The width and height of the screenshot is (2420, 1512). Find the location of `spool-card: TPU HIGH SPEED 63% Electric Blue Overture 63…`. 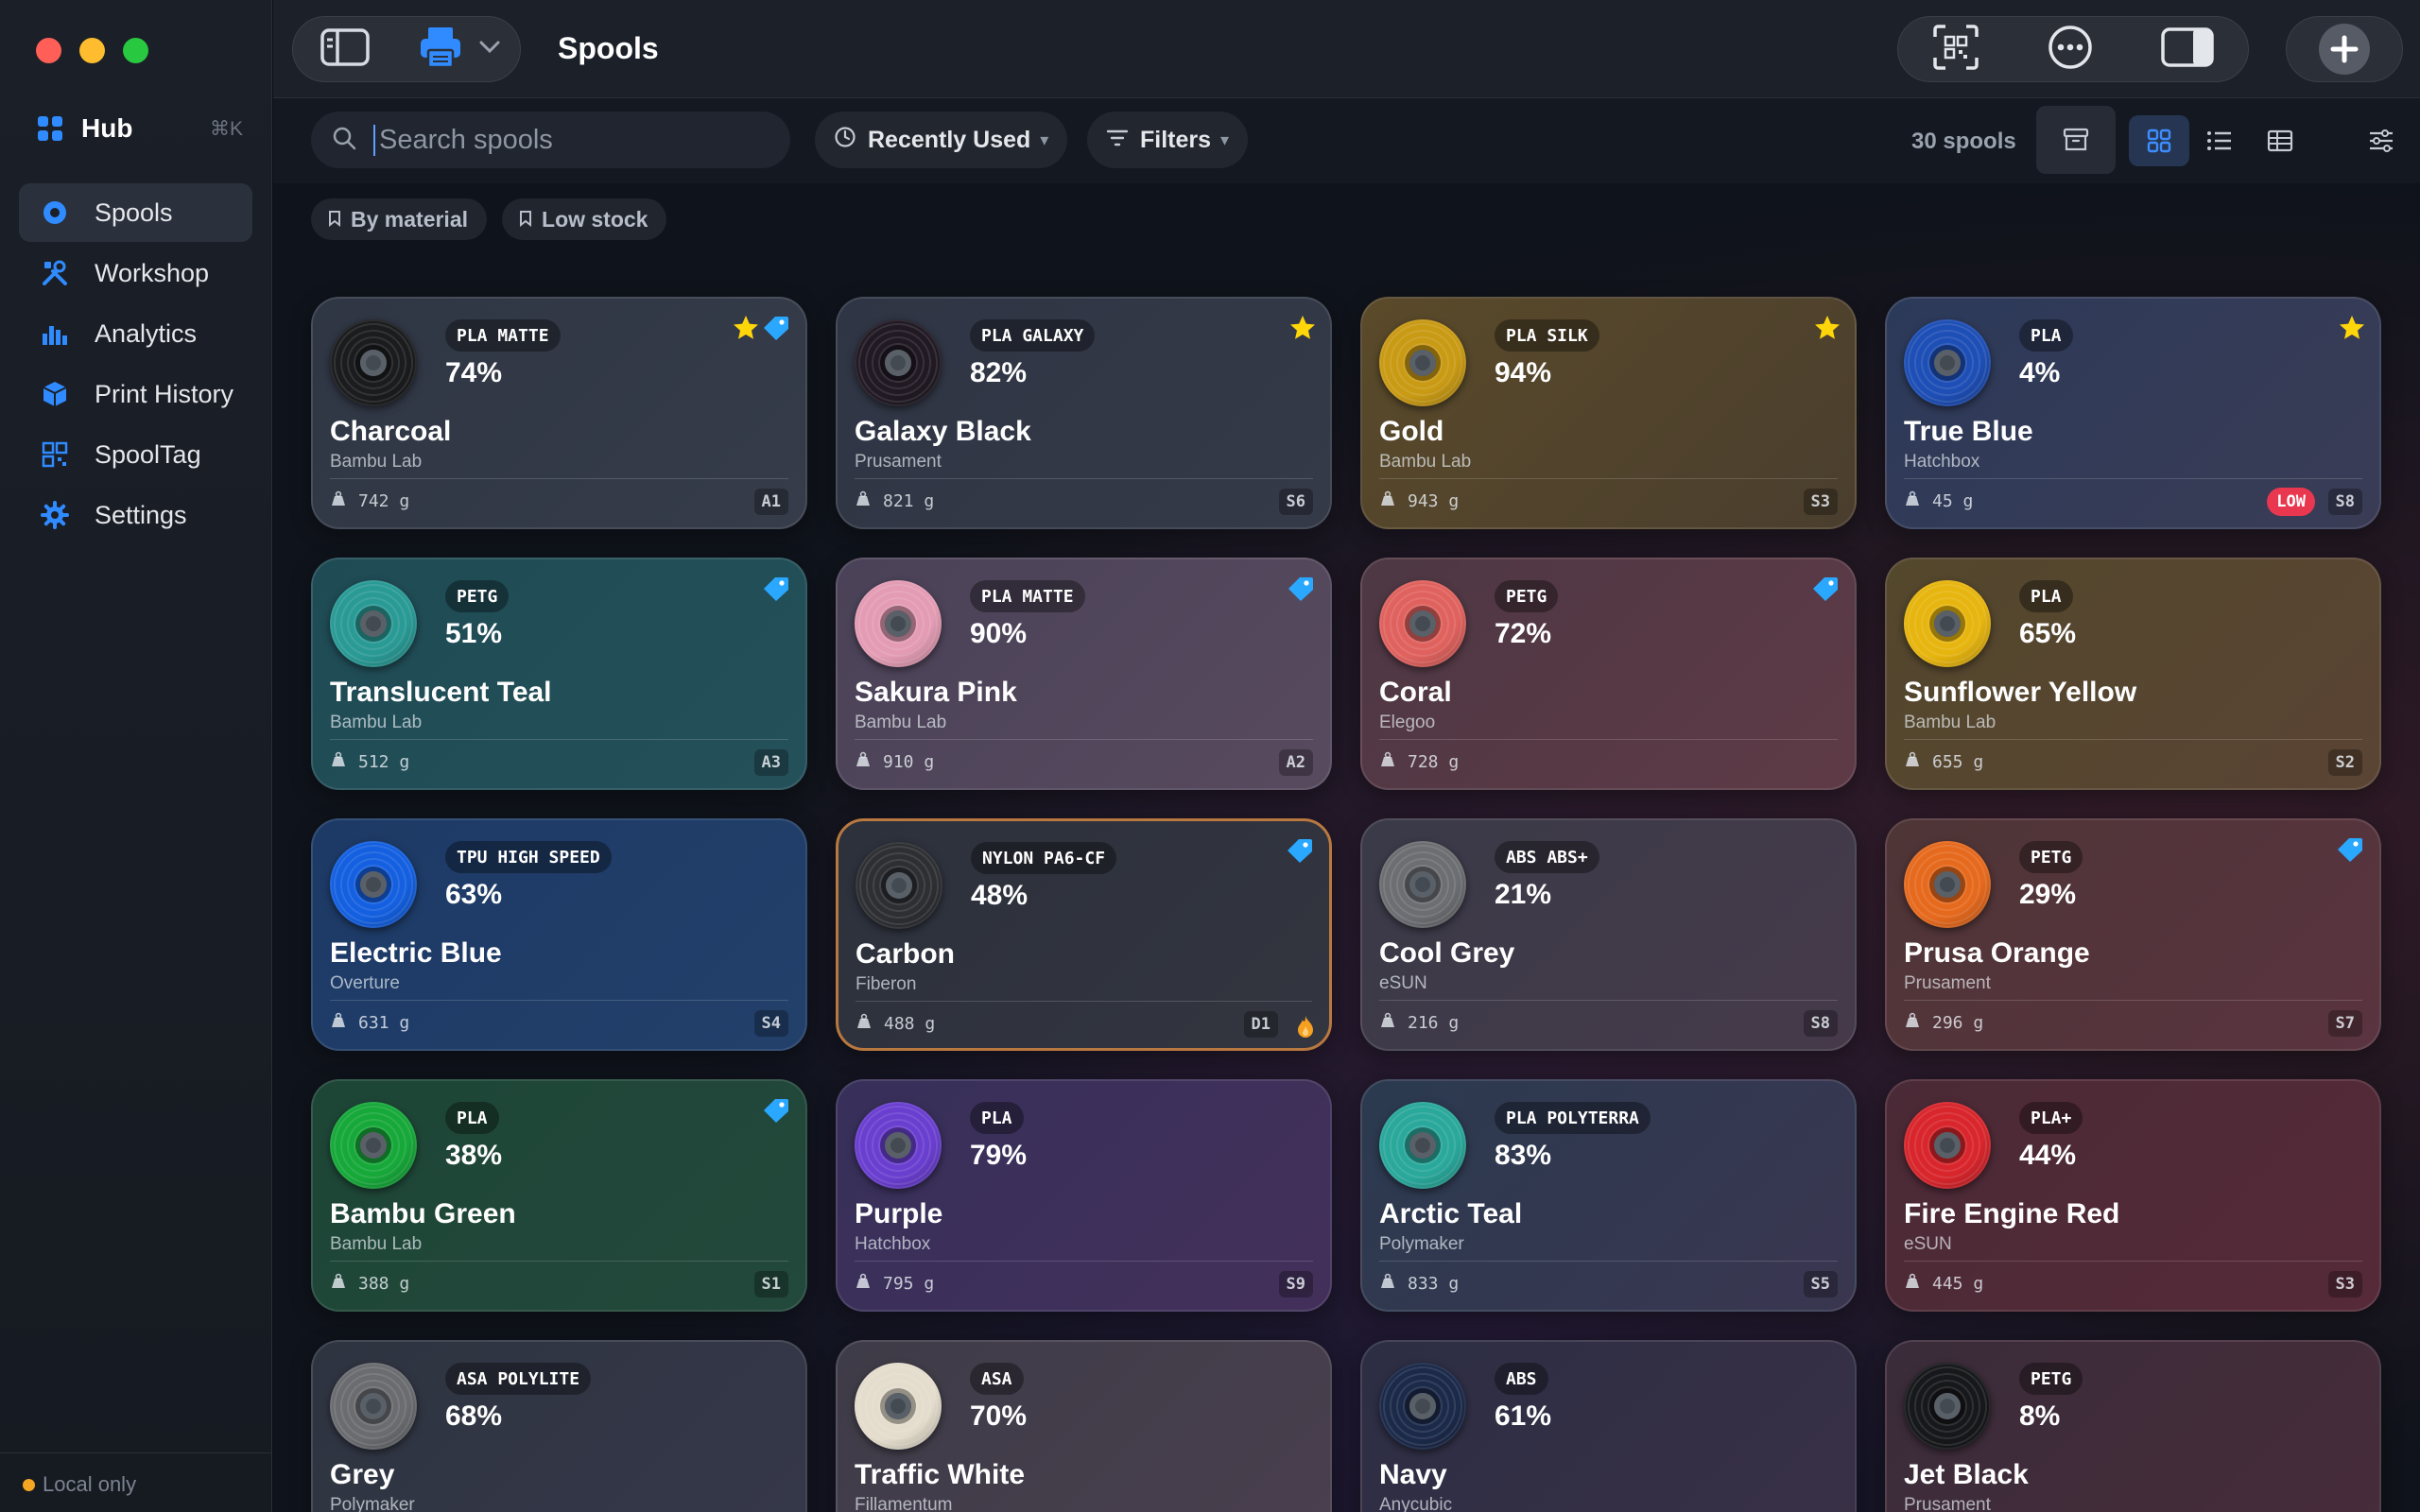

spool-card: TPU HIGH SPEED 63% Electric Blue Overture 63… is located at coordinates (559, 934).